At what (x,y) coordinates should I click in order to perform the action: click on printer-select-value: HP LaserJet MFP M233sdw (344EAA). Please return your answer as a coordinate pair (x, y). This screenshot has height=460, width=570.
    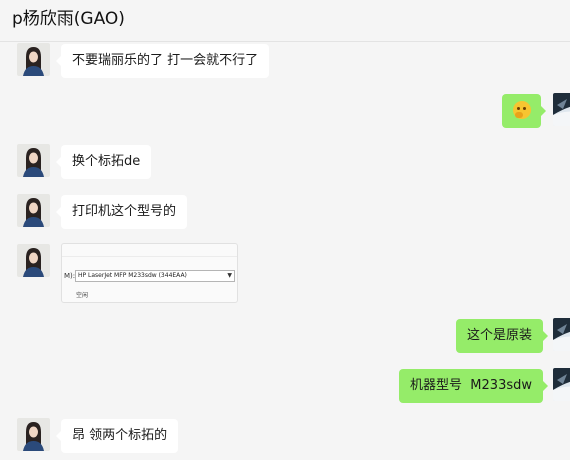
    Looking at the image, I should click on (132, 275).